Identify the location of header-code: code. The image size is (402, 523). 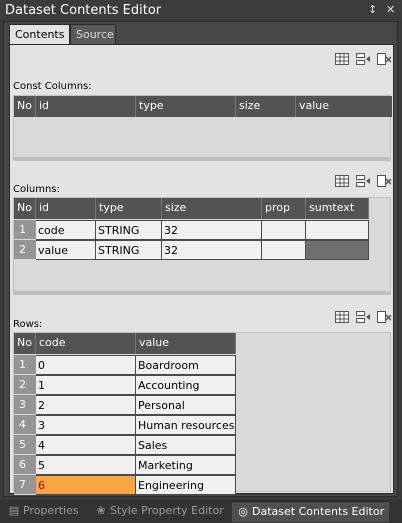
(86, 343).